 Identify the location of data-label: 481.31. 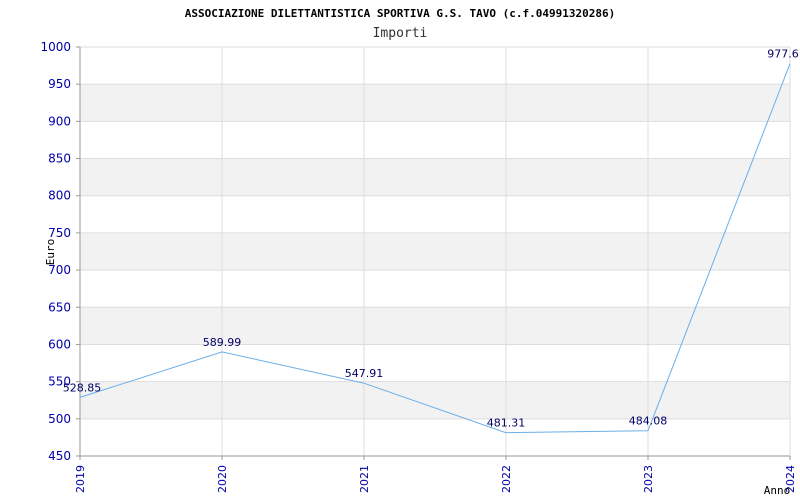
(506, 423).